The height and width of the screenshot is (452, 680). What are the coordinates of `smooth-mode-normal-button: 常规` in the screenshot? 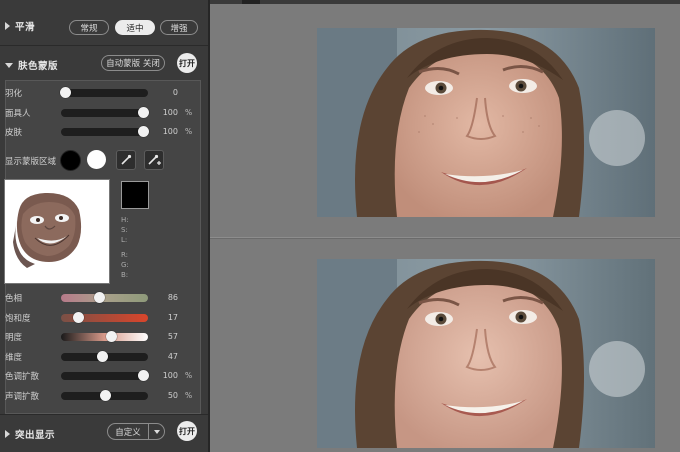 It's located at (89, 27).